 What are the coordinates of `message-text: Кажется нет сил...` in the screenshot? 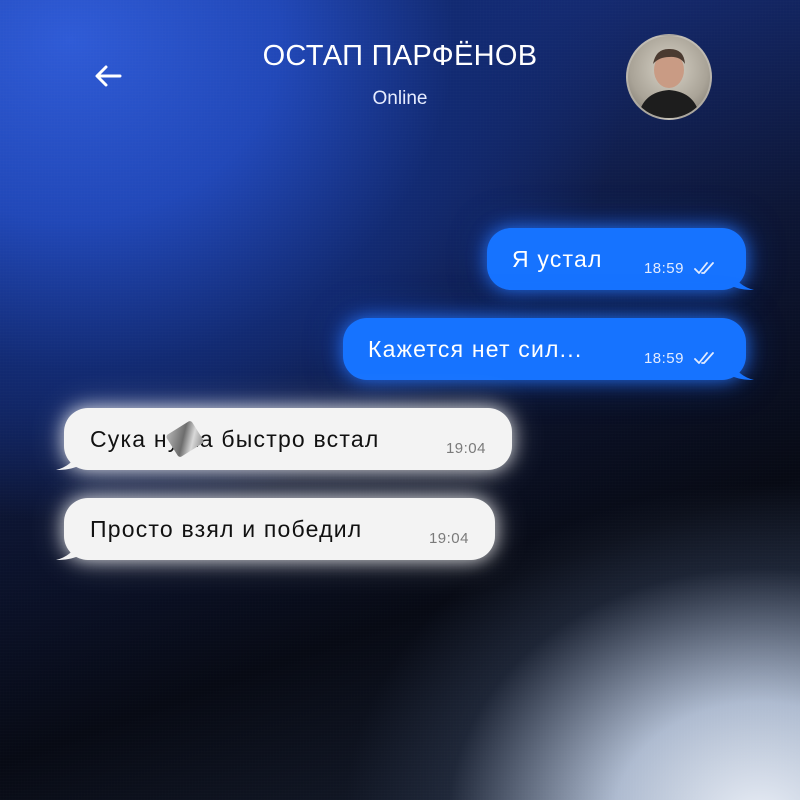 It's located at (475, 348).